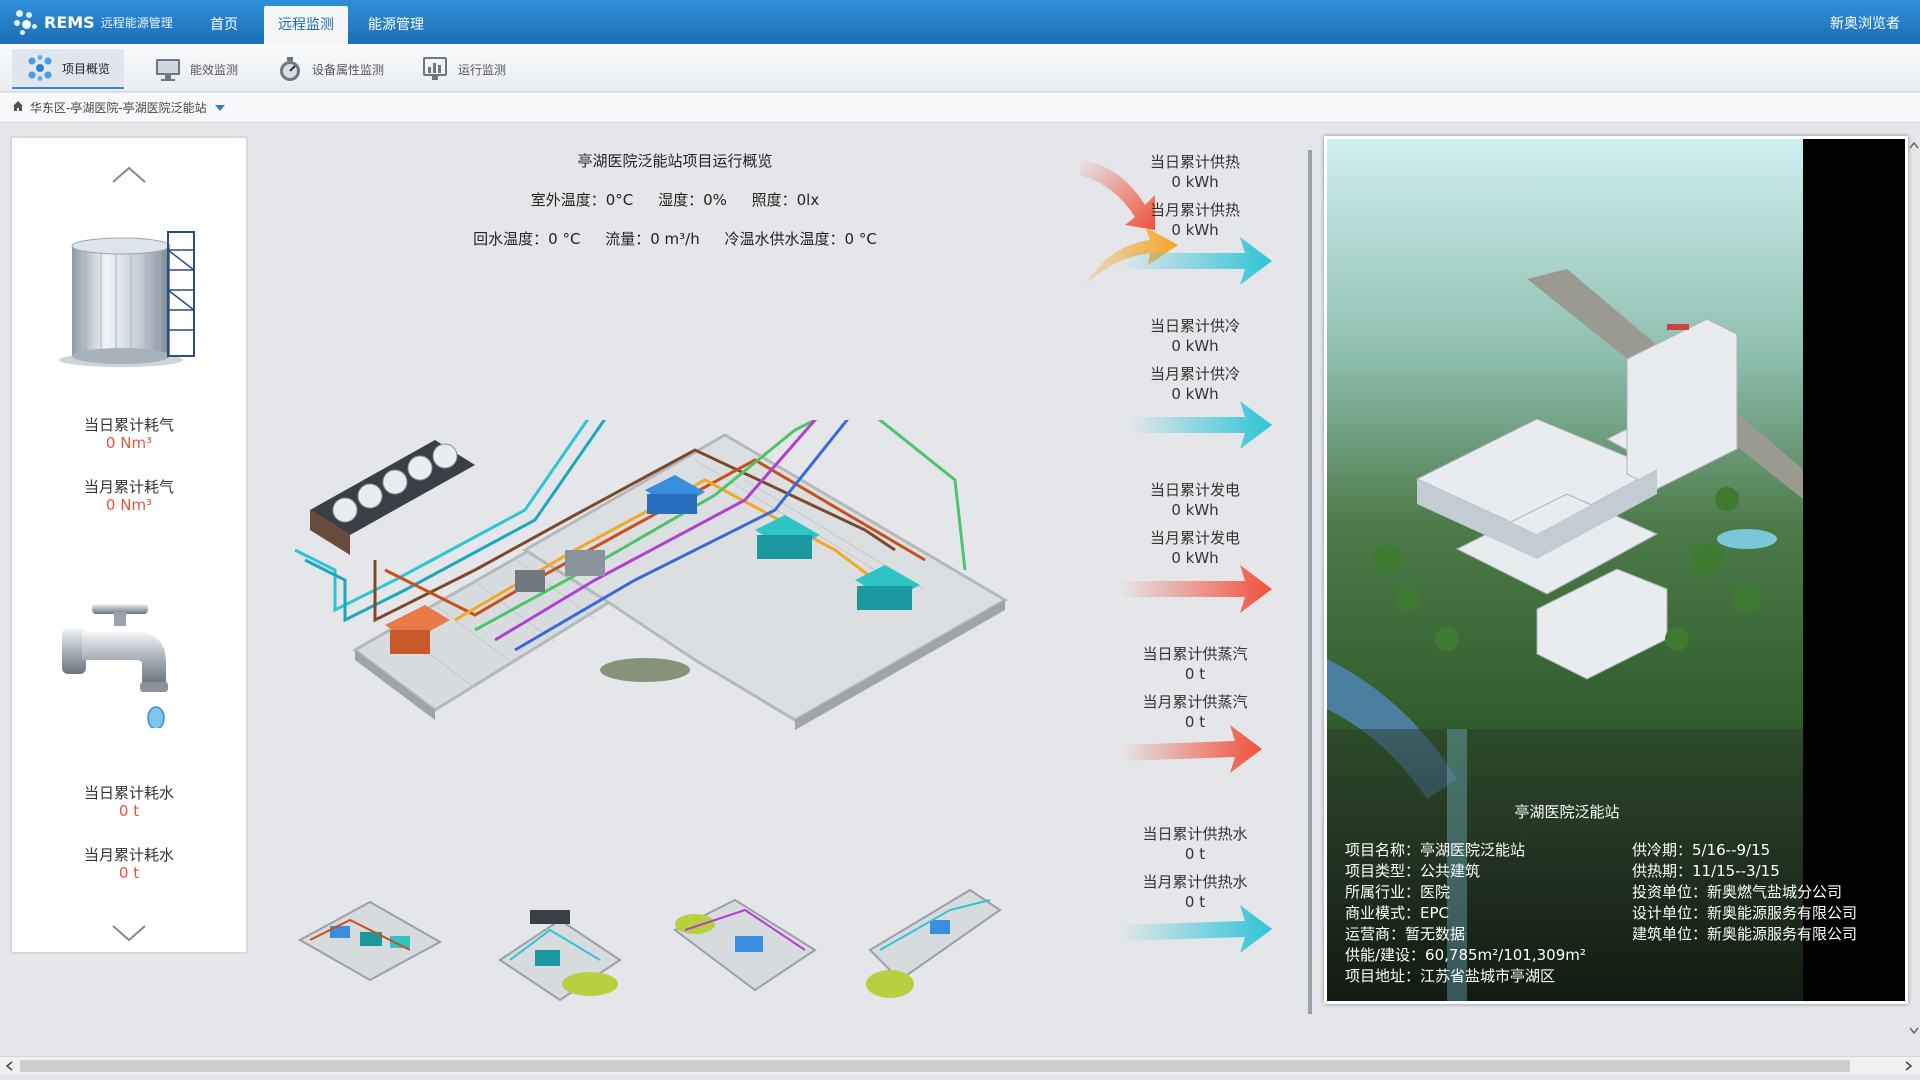 The height and width of the screenshot is (1080, 1920). Describe the element at coordinates (1196, 589) in the screenshot. I see `power-output-arrow` at that location.